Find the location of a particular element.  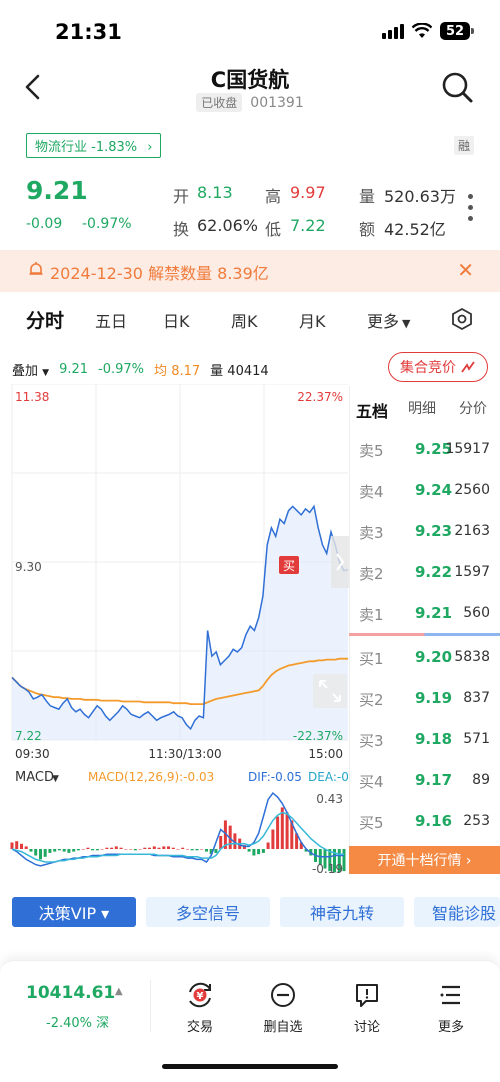

level-volume: 1597 is located at coordinates (472, 572).